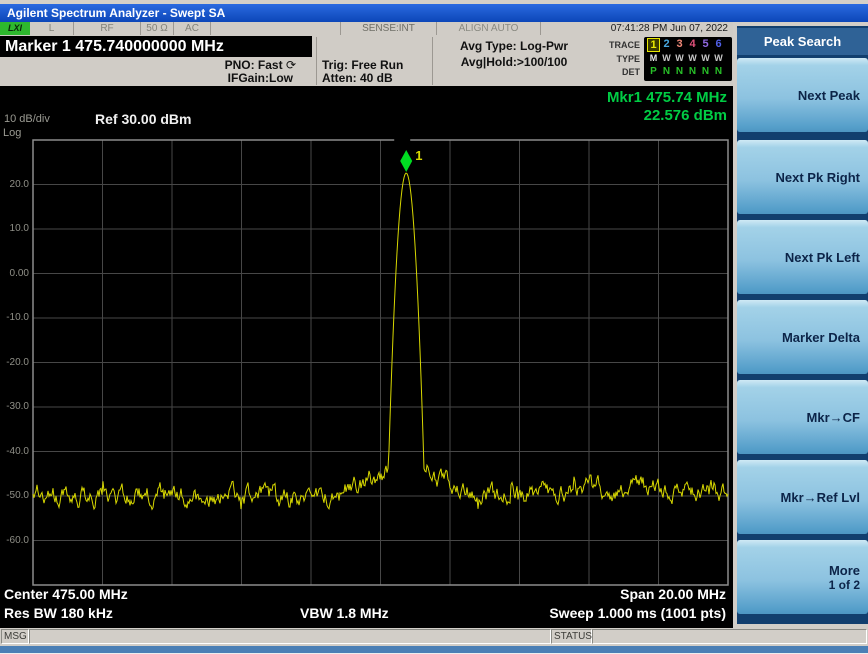 The height and width of the screenshot is (654, 868). I want to click on y-axis-tick-label: -60.0, so click(17, 540).